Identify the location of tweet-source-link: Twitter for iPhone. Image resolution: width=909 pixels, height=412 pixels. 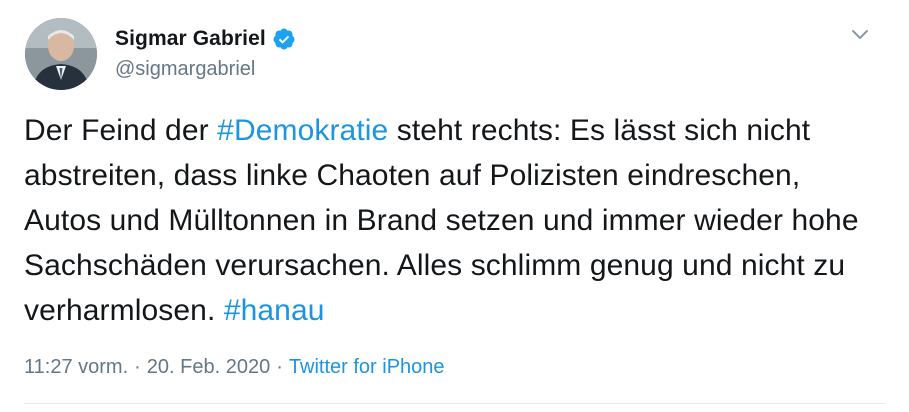
(367, 367).